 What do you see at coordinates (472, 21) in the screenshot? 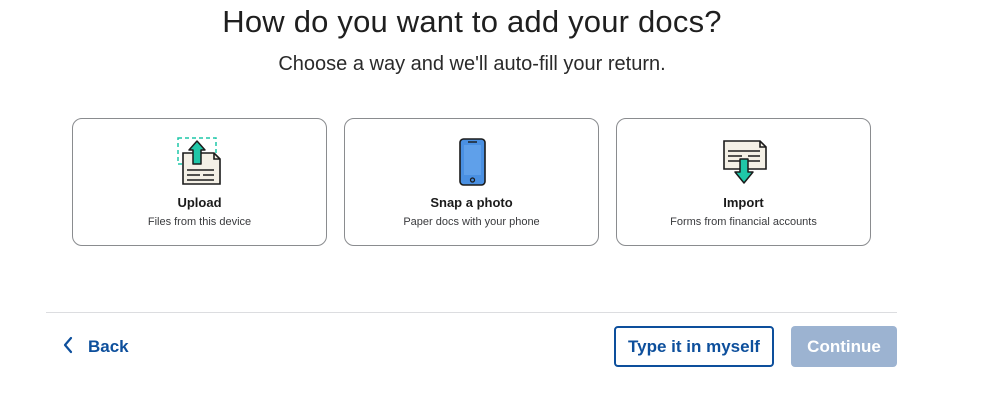
I see `page-title: How do you want to add your docs?` at bounding box center [472, 21].